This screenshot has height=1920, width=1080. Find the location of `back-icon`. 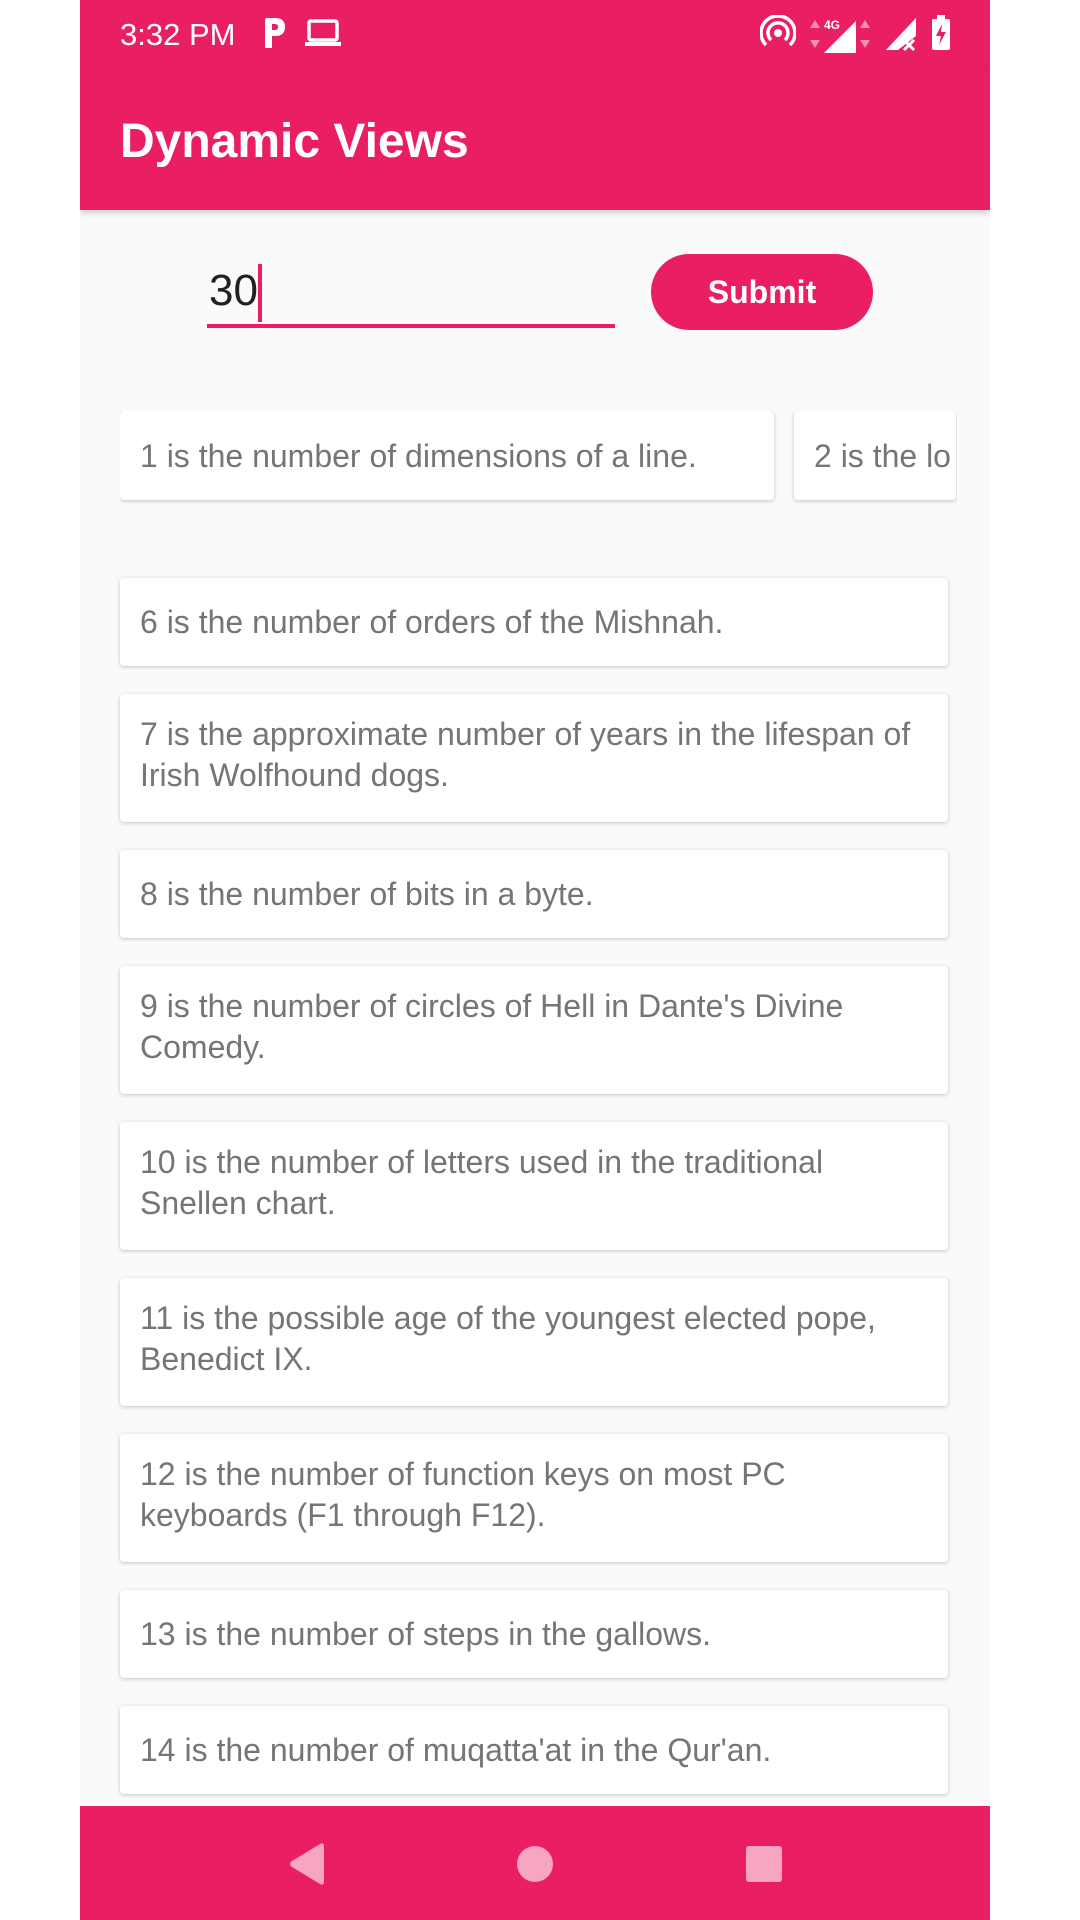

back-icon is located at coordinates (308, 1864).